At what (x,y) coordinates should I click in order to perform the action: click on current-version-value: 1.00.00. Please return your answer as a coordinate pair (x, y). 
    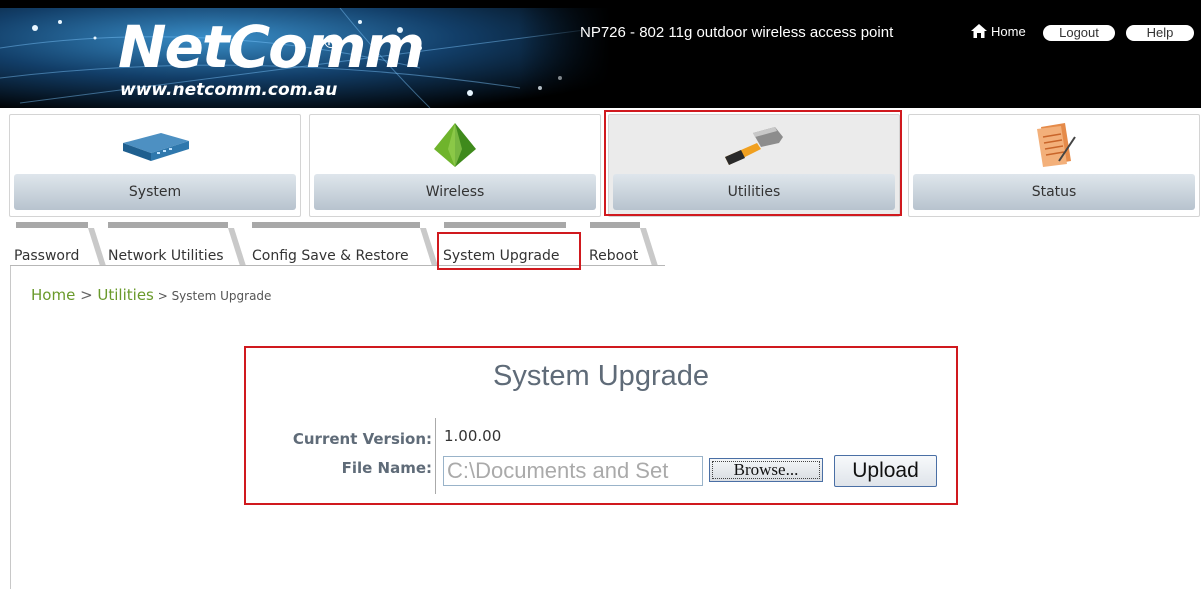
    Looking at the image, I should click on (473, 436).